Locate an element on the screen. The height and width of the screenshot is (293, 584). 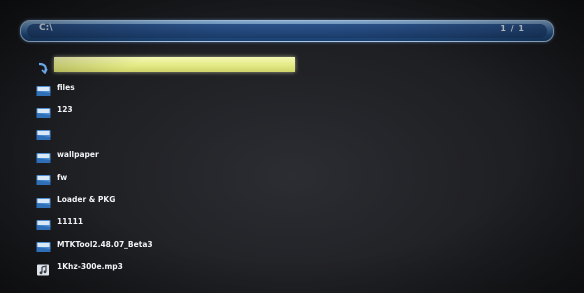
header-inner is located at coordinates (287, 31).